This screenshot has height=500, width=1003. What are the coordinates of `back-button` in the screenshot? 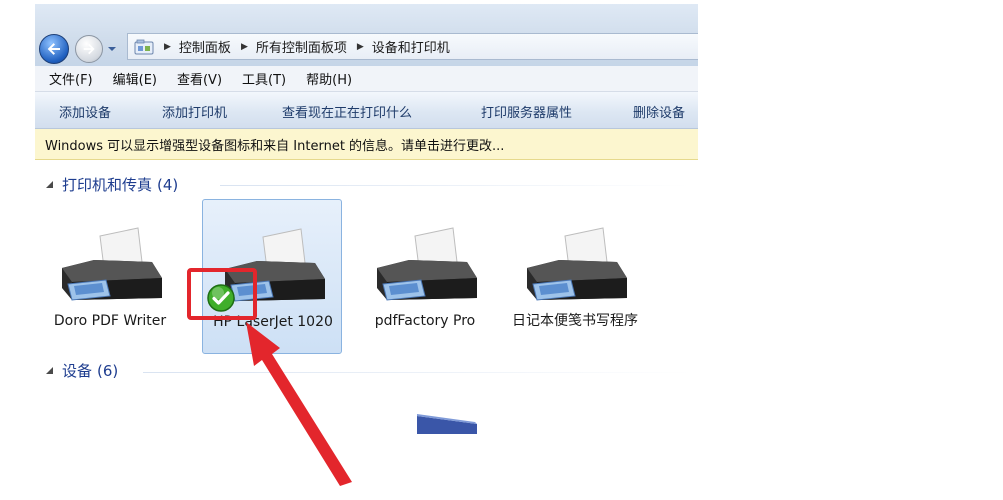 It's located at (54, 49).